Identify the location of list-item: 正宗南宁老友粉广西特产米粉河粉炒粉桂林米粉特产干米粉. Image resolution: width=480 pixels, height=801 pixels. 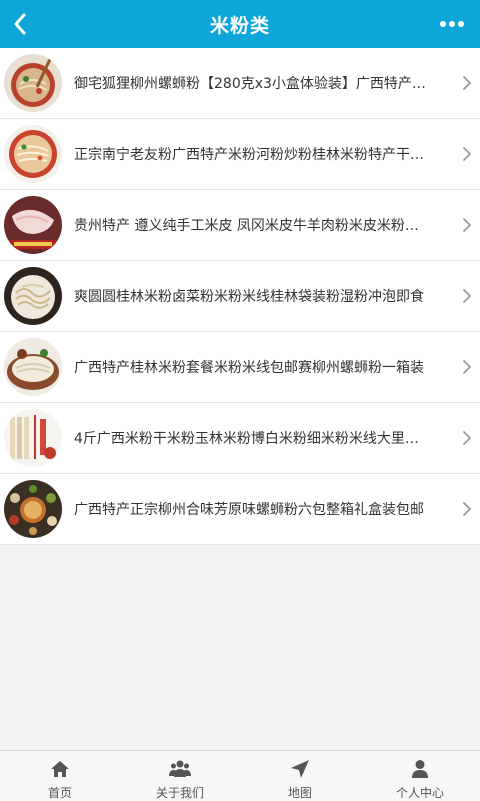
(240, 154).